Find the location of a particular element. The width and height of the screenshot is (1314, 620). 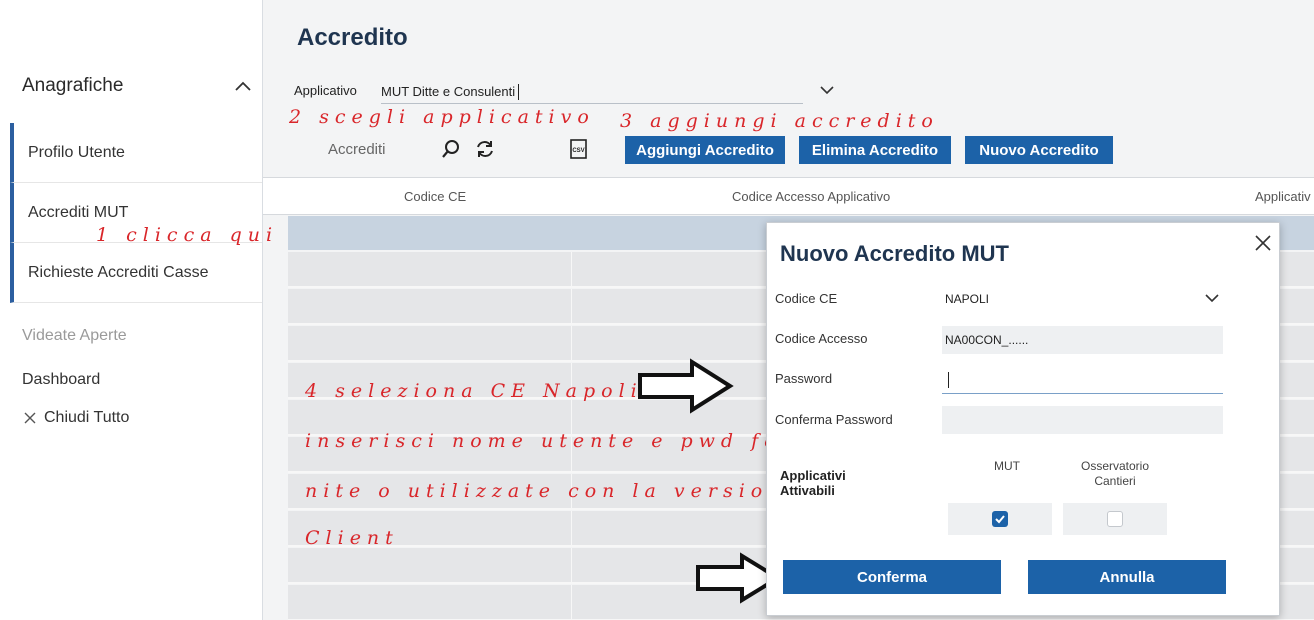

arrow-right-icon is located at coordinates (686, 386).